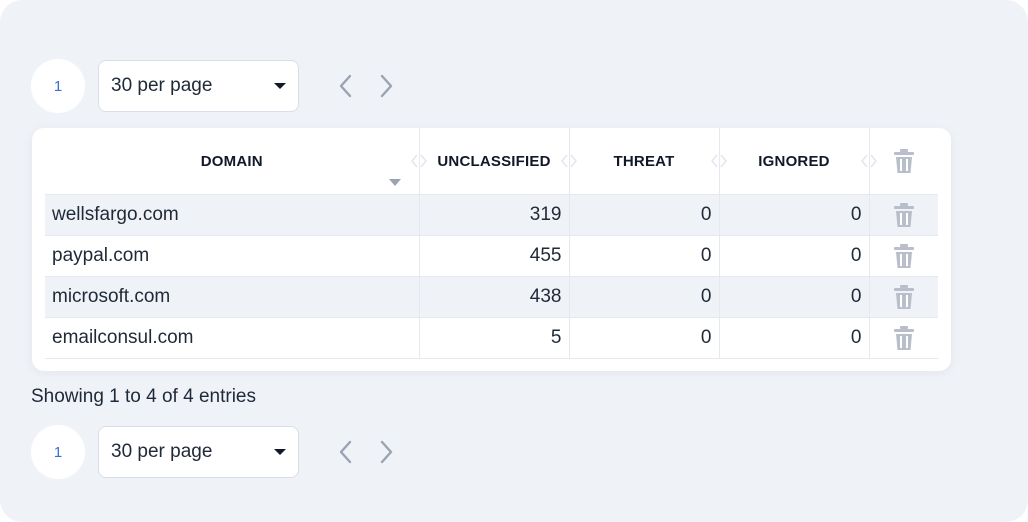 This screenshot has height=522, width=1028. I want to click on table-row: microsoft.com 438 0 0, so click(491, 297).